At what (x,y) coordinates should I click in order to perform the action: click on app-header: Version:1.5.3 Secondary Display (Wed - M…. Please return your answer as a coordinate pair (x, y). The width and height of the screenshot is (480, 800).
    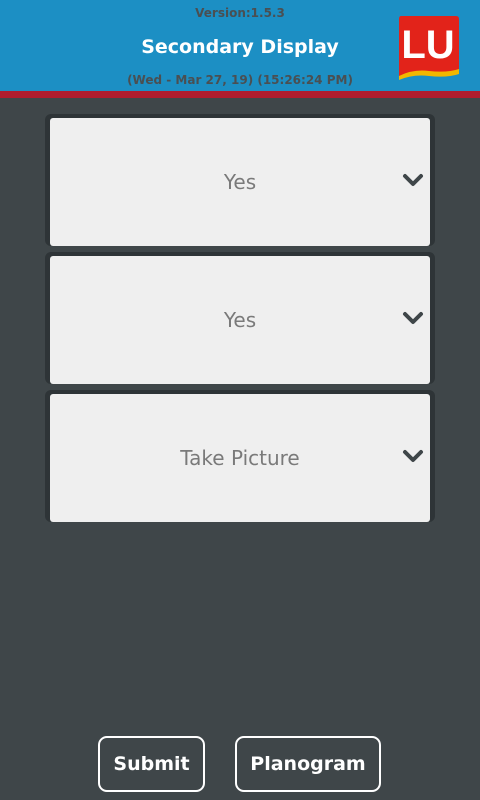
    Looking at the image, I should click on (240, 45).